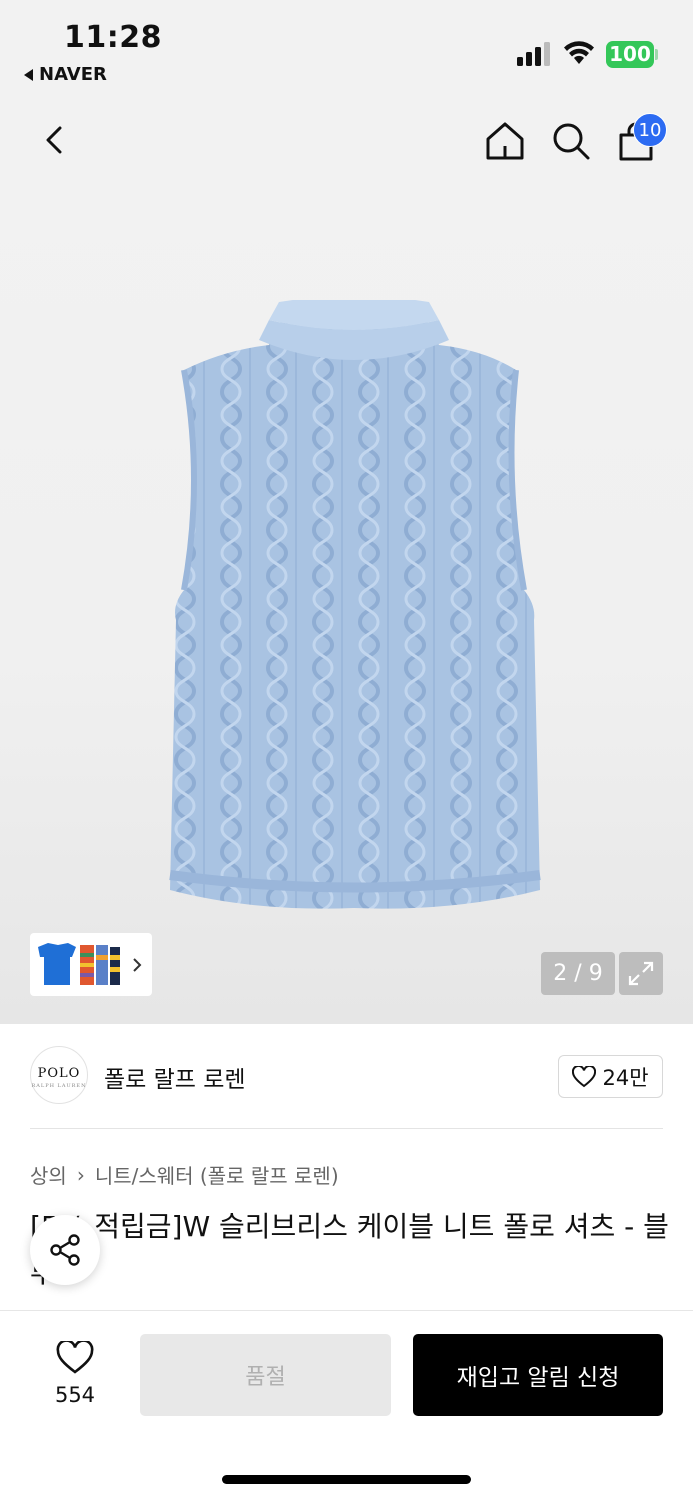 Image resolution: width=693 pixels, height=1500 pixels. I want to click on back-triangle-icon, so click(28, 74).